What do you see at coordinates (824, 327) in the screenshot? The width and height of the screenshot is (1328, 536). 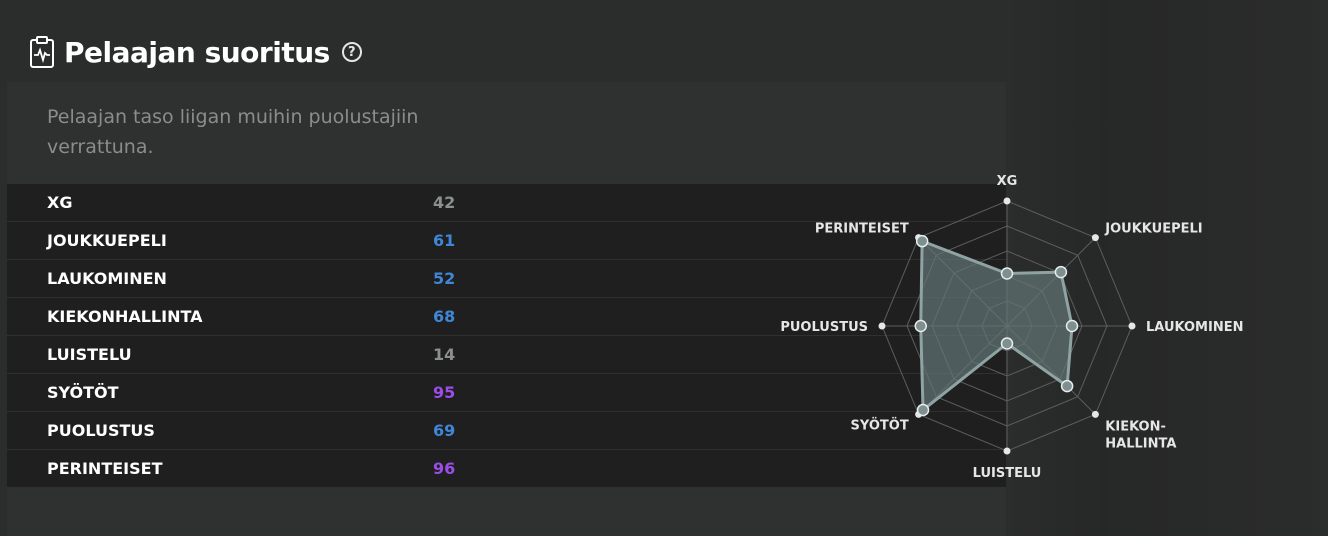 I see `radar-axis-label: PUOLUSTUS` at bounding box center [824, 327].